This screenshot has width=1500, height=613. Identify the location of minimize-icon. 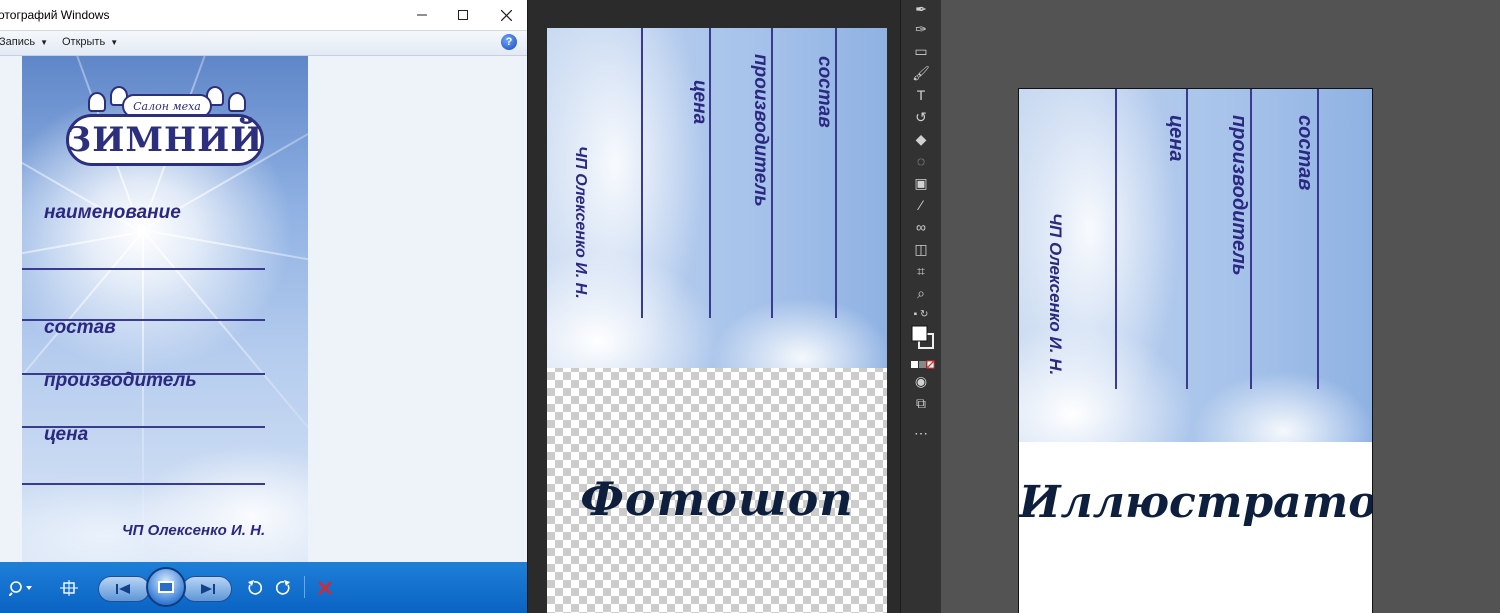
(422, 15).